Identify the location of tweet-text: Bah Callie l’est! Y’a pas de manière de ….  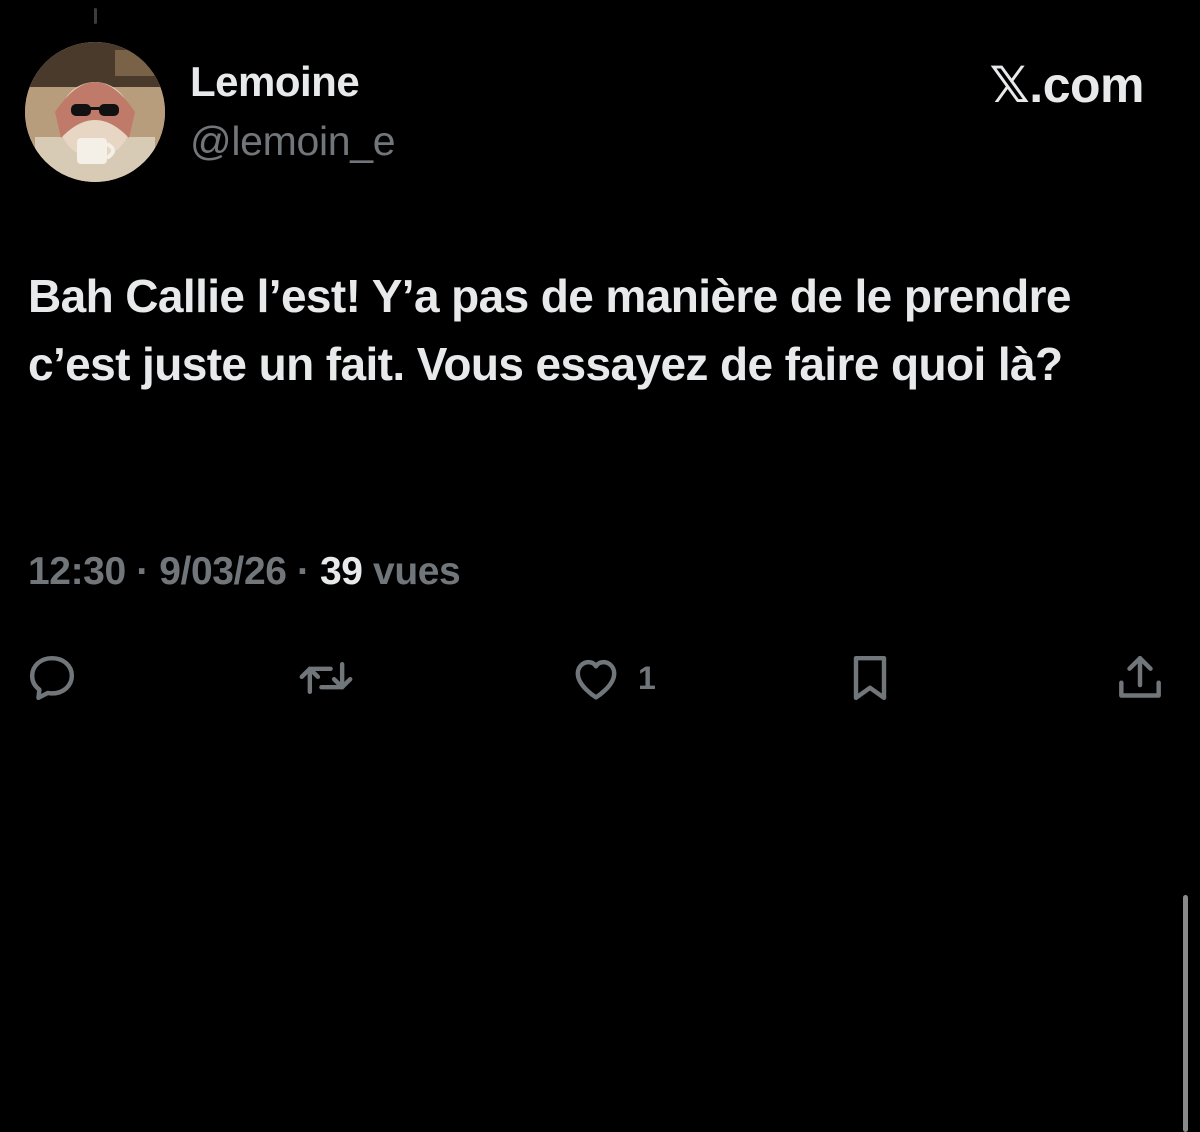
(550, 330).